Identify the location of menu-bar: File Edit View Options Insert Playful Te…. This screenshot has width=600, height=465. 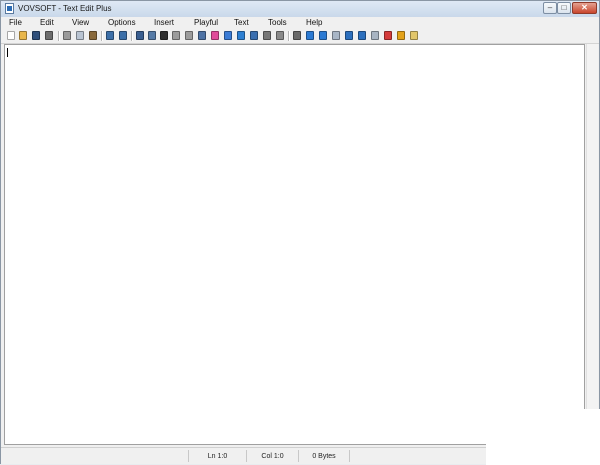
(300, 23).